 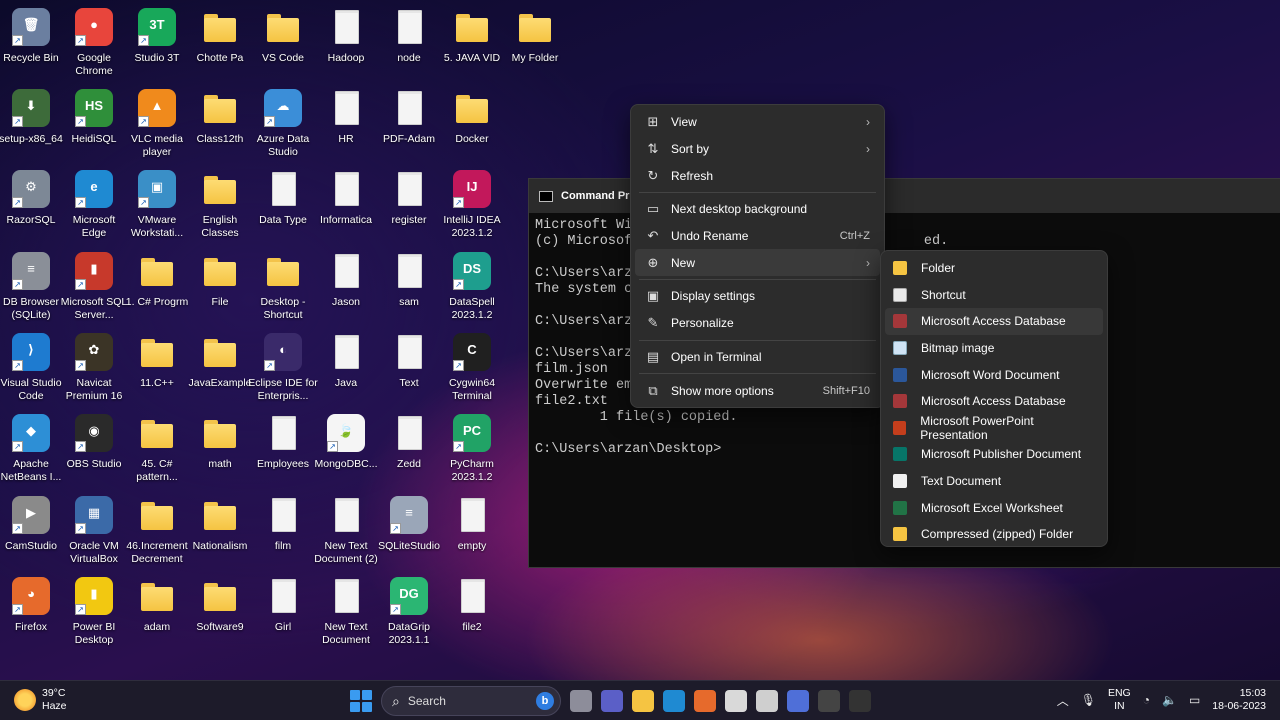 What do you see at coordinates (472, 368) in the screenshot?
I see `desktop-icon: C ↗ Cygwin64 Terminal` at bounding box center [472, 368].